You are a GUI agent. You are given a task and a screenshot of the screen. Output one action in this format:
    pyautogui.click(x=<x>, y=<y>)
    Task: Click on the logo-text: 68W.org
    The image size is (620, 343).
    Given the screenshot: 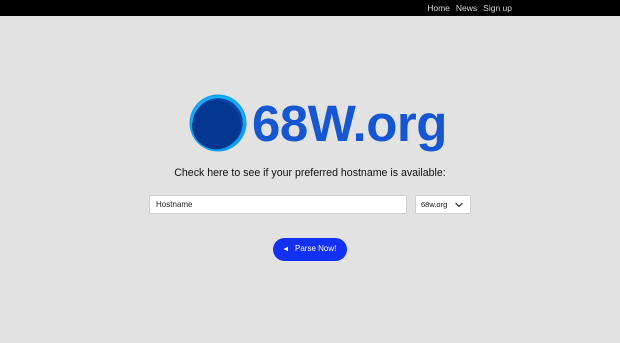 What is the action you would take?
    pyautogui.click(x=349, y=123)
    